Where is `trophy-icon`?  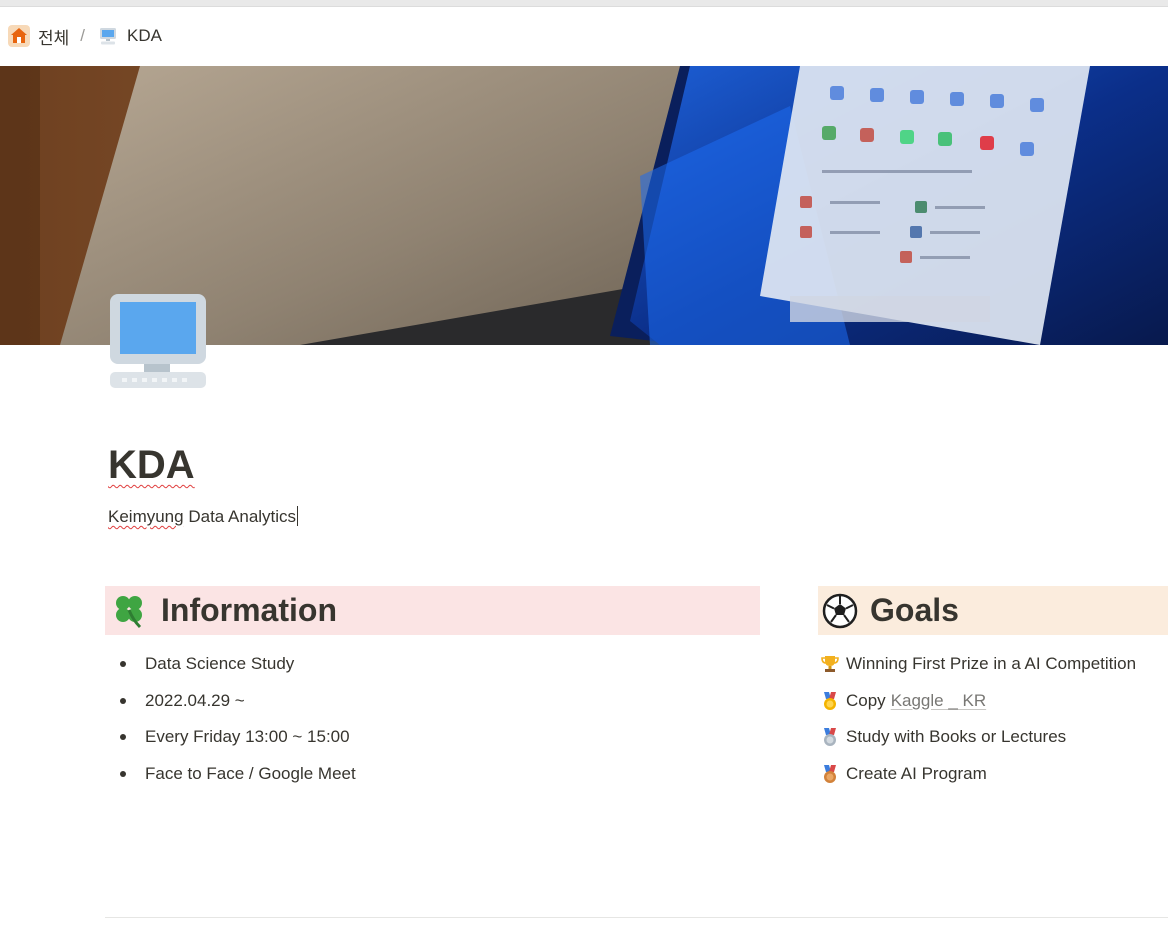
trophy-icon is located at coordinates (830, 664).